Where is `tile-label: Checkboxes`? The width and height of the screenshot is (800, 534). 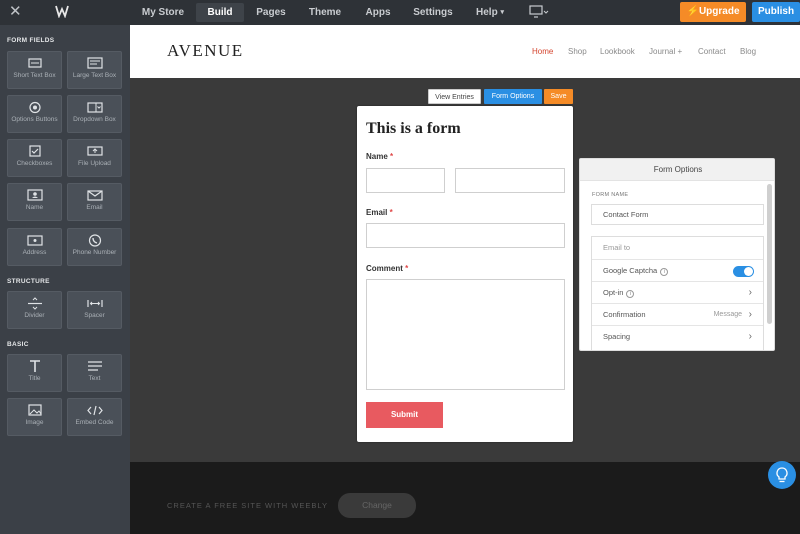 tile-label: Checkboxes is located at coordinates (34, 163).